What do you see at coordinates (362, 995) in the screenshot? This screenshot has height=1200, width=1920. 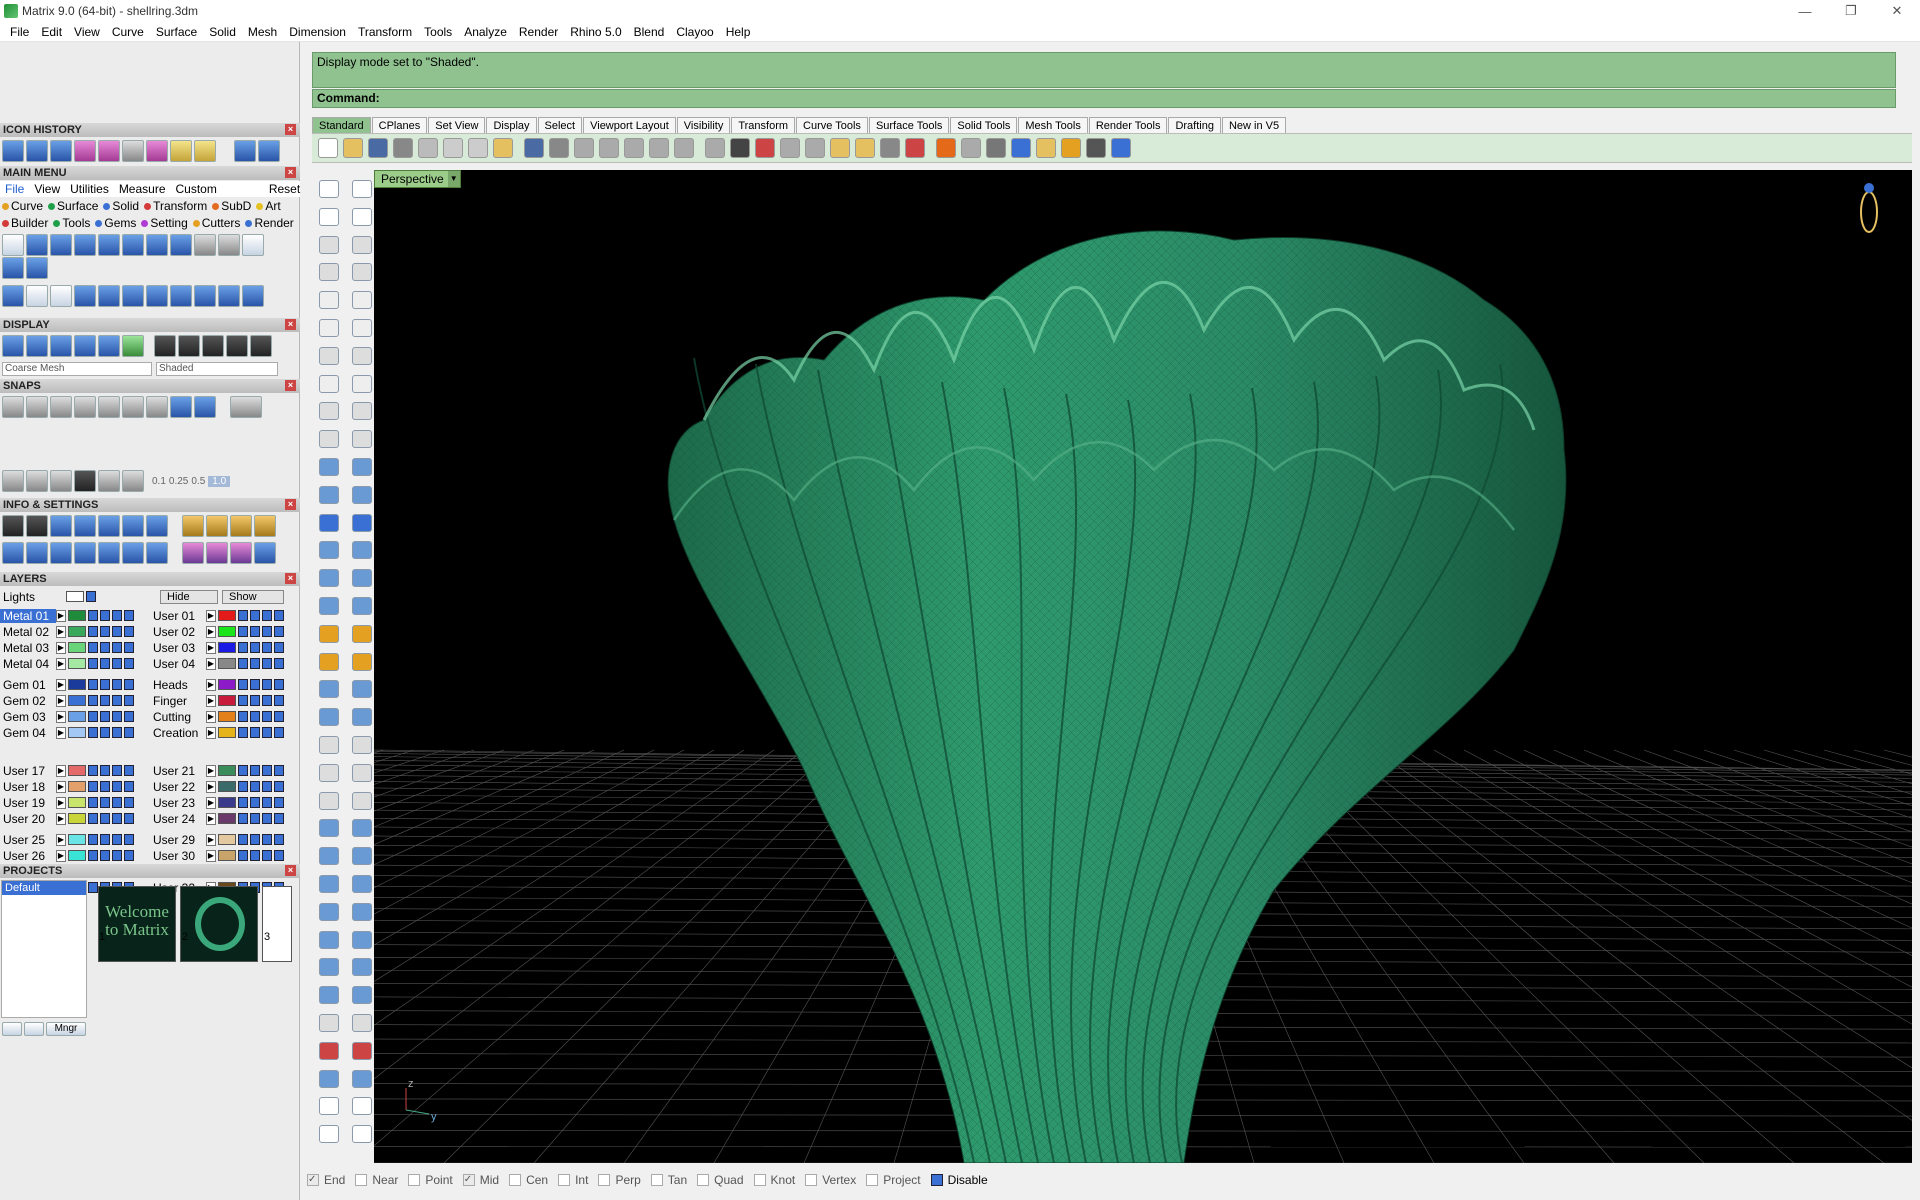 I see `flow-icon` at bounding box center [362, 995].